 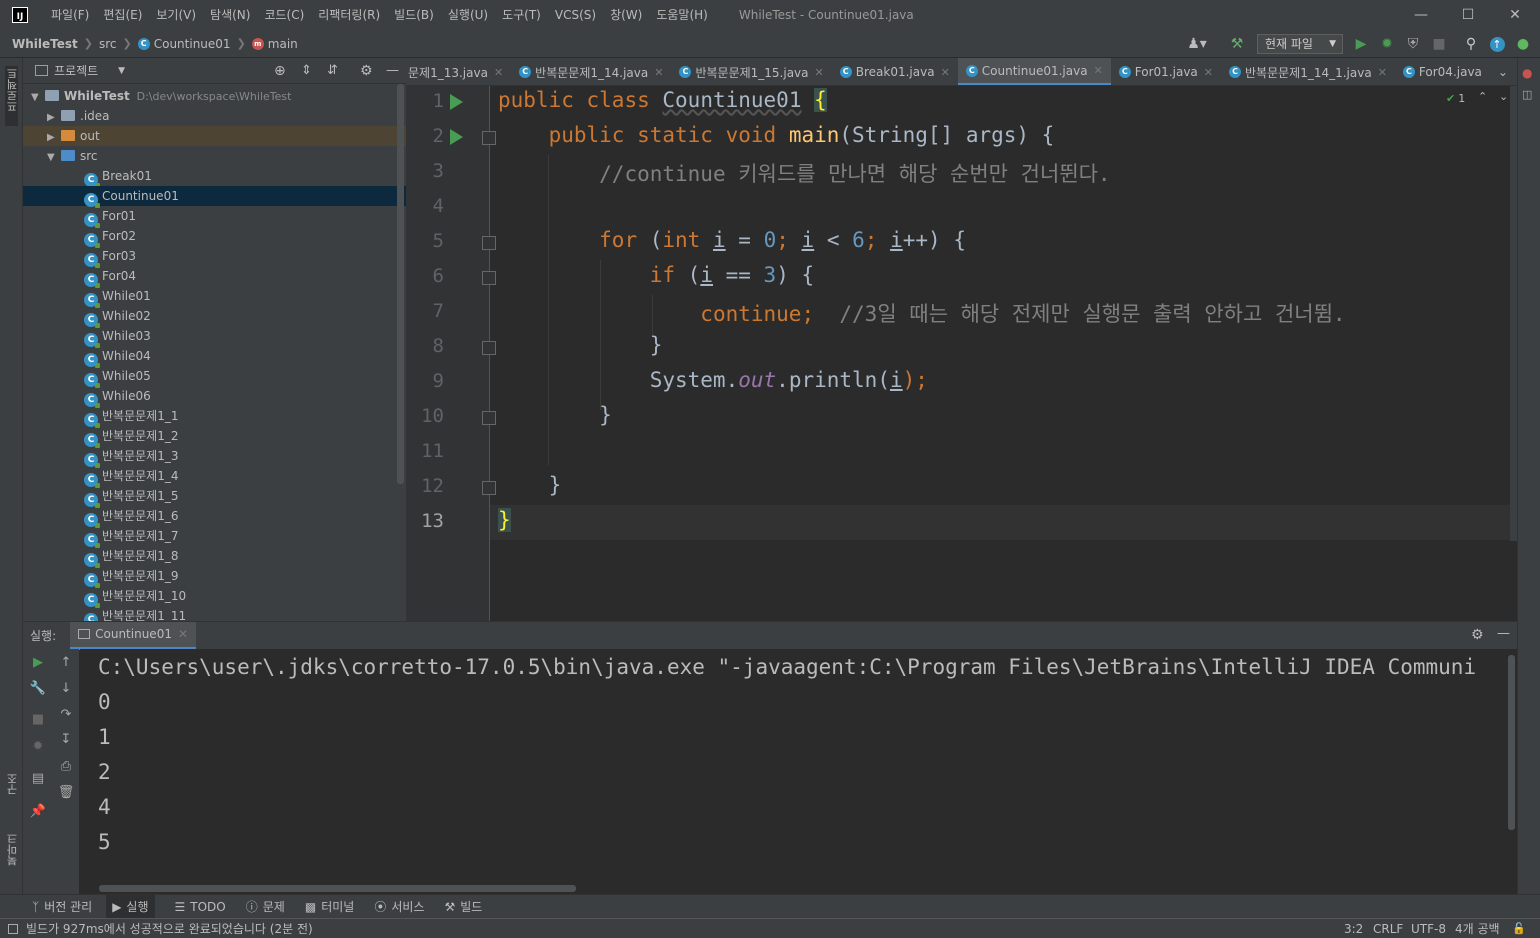 I want to click on menu-build: 빌드(B), so click(x=414, y=15).